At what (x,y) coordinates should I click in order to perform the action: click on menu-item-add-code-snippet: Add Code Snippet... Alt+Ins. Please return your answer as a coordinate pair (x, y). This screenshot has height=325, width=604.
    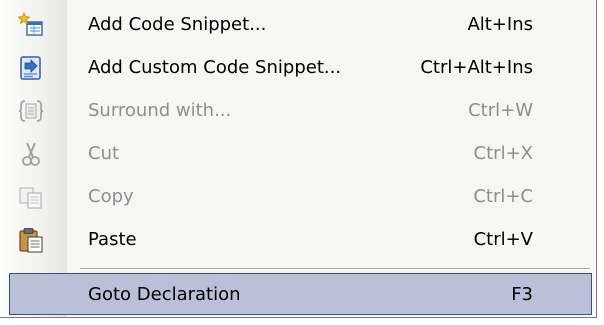
    Looking at the image, I should click on (298, 25).